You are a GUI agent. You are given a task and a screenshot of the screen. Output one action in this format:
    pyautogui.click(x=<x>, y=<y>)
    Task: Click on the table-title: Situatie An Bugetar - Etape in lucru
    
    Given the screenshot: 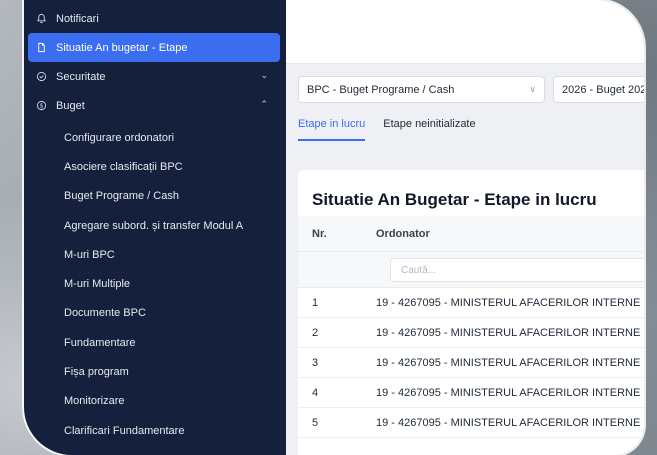 What is the action you would take?
    pyautogui.click(x=454, y=199)
    